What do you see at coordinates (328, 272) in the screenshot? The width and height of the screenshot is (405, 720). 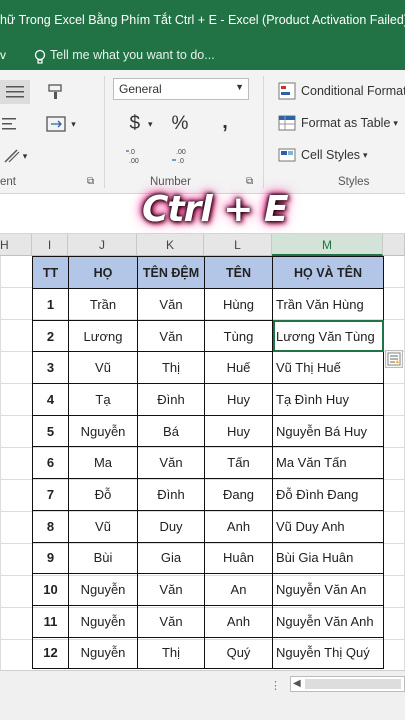 I see `header-ho-va-ten: HỌ VÀ TÊN` at bounding box center [328, 272].